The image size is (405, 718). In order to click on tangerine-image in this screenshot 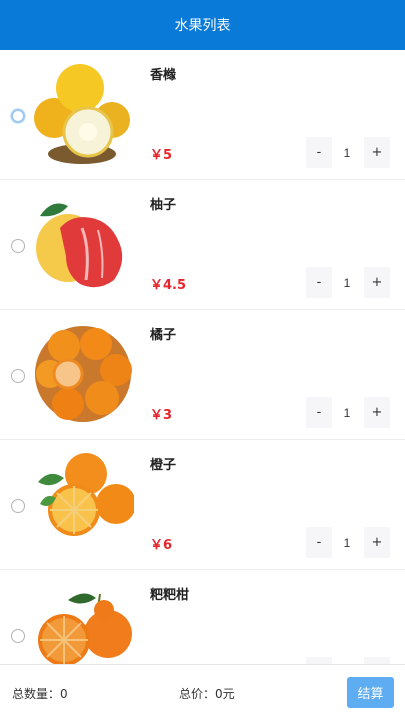, I will do `click(83, 374)`.